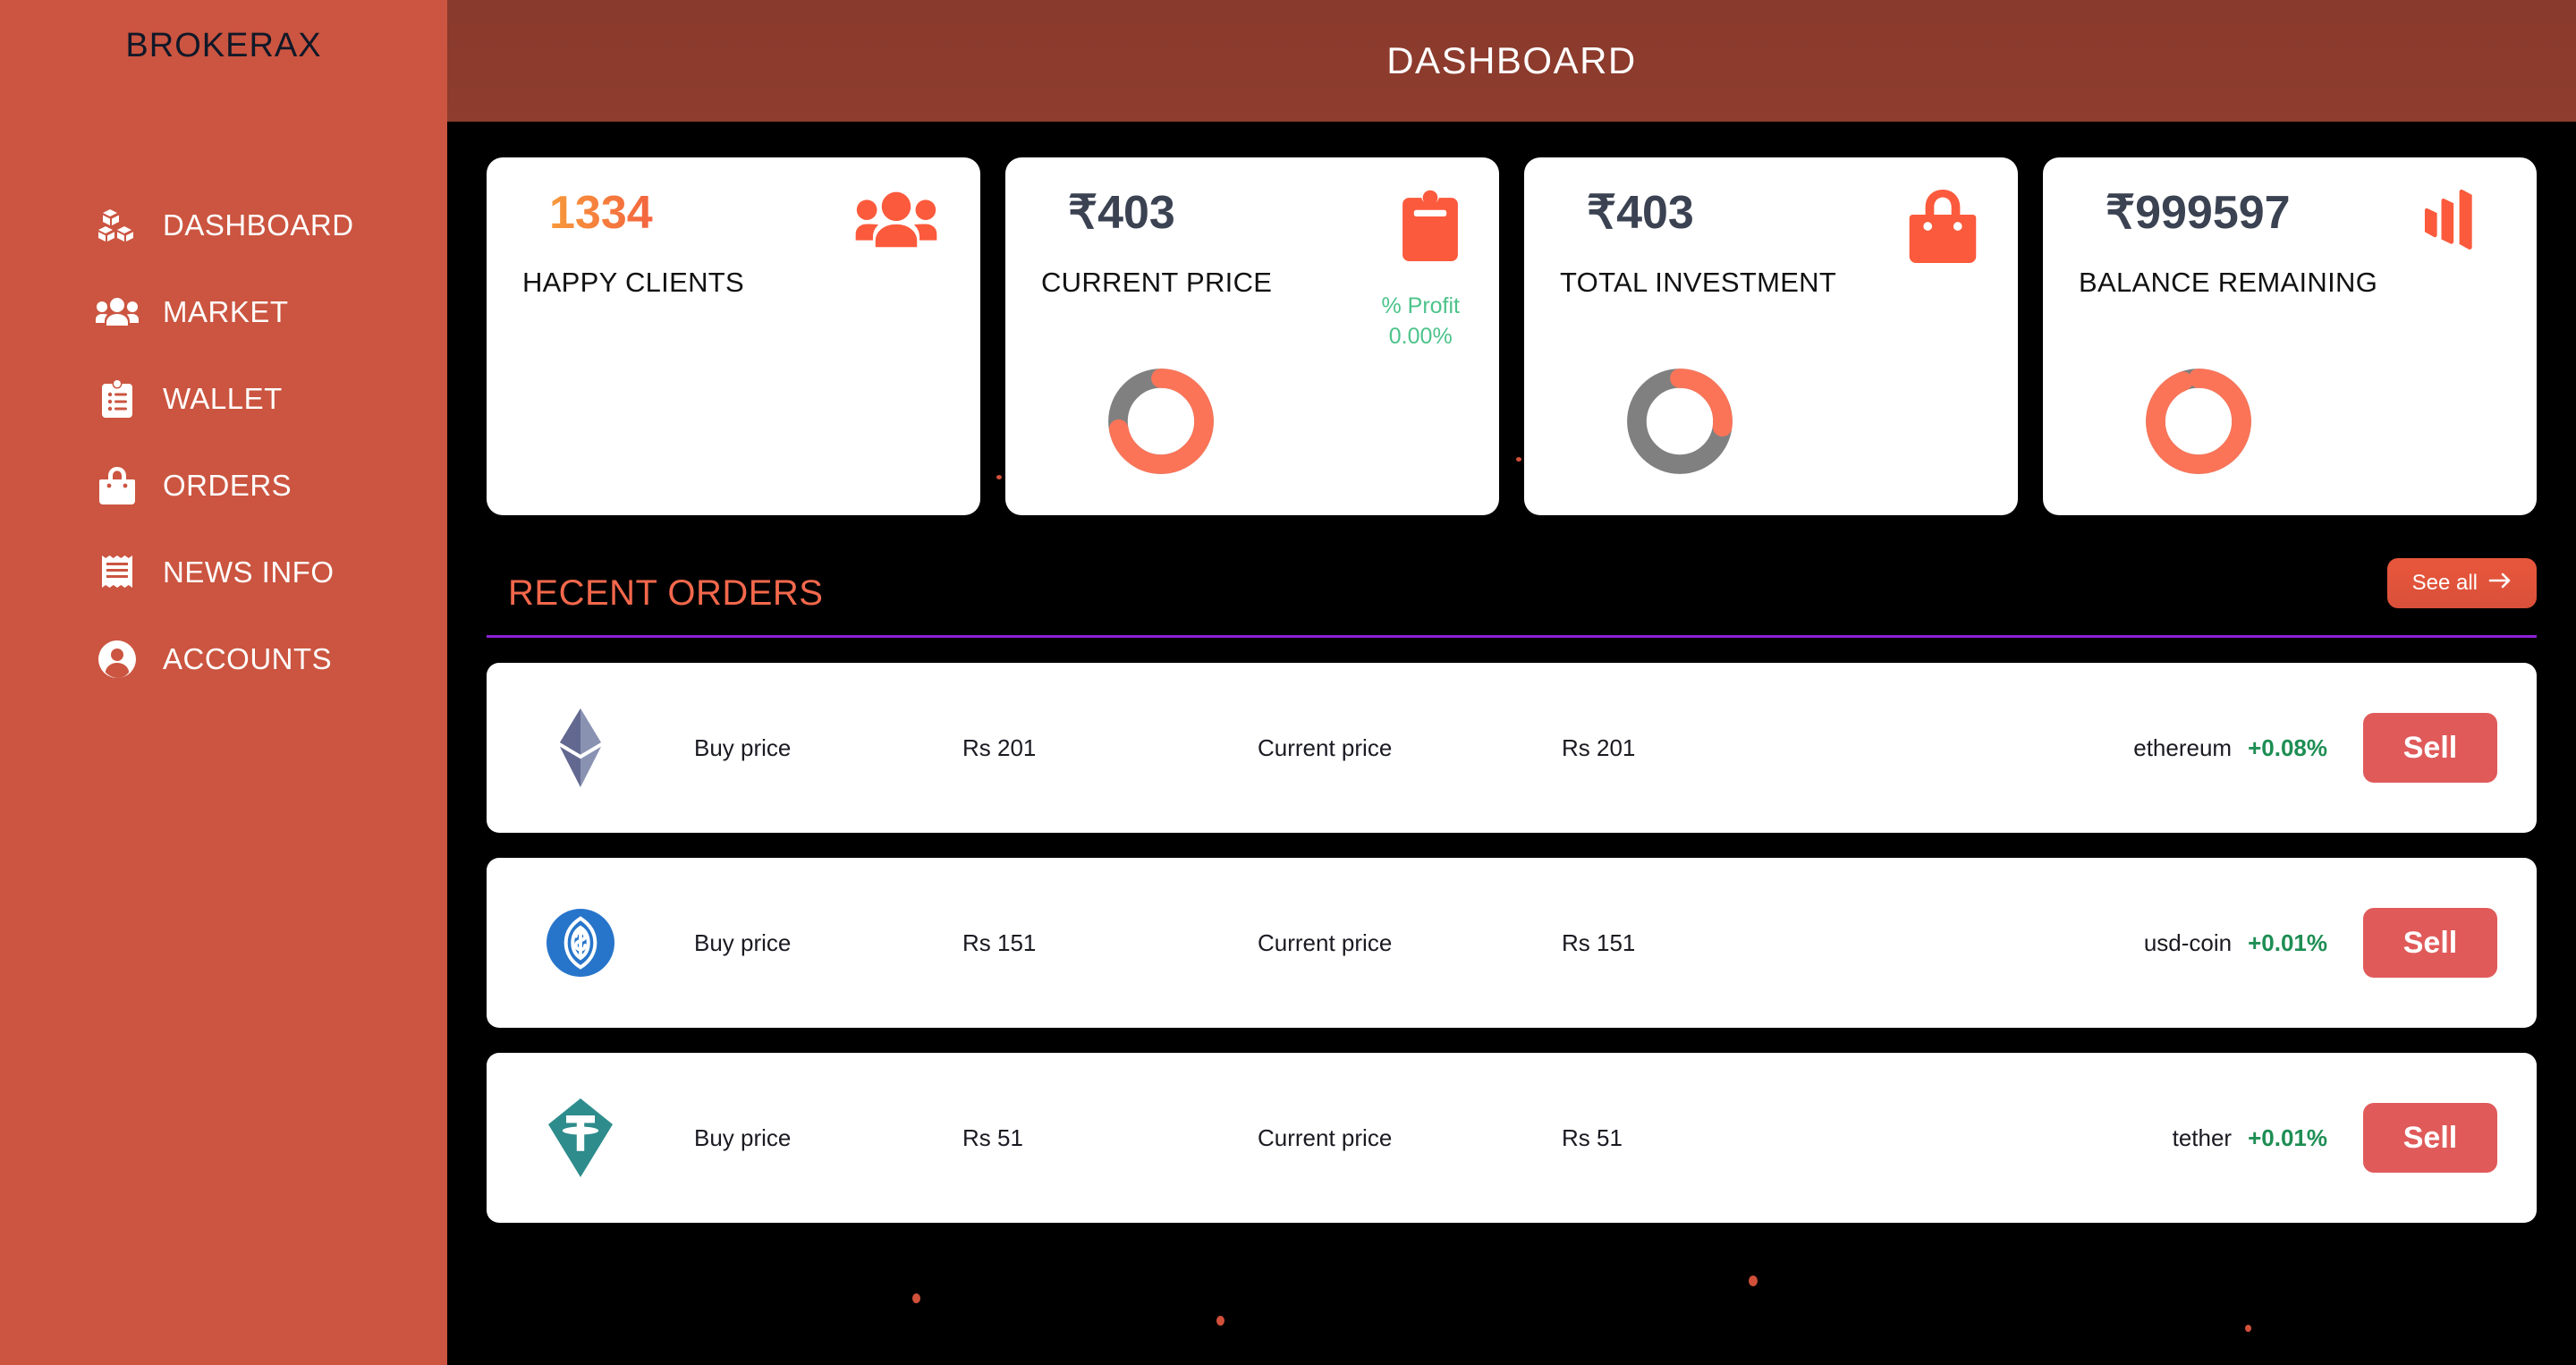  What do you see at coordinates (992, 1137) in the screenshot?
I see `buy-price-value: Rs 51` at bounding box center [992, 1137].